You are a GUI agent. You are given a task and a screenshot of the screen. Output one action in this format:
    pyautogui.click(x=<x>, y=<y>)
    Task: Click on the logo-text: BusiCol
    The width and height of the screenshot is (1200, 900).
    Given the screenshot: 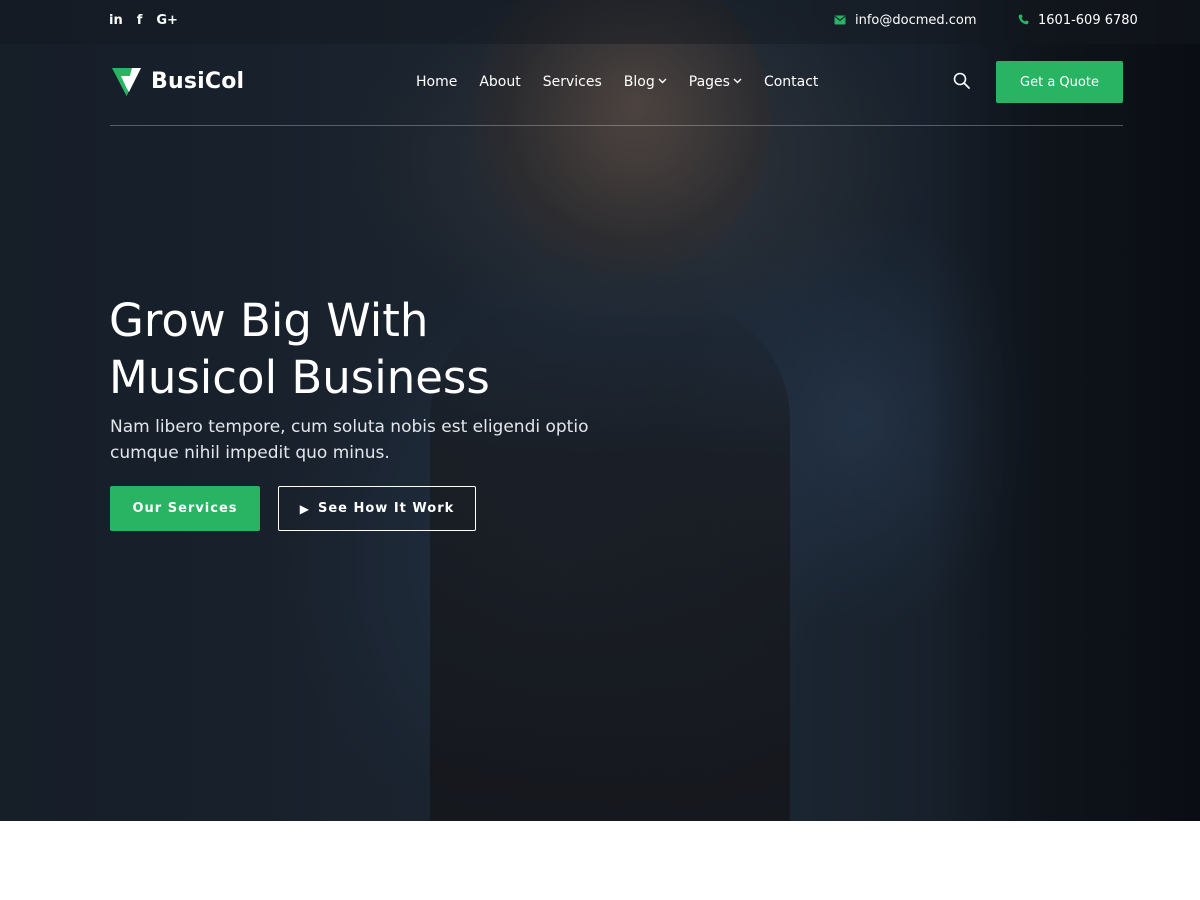 What is the action you would take?
    pyautogui.click(x=198, y=81)
    